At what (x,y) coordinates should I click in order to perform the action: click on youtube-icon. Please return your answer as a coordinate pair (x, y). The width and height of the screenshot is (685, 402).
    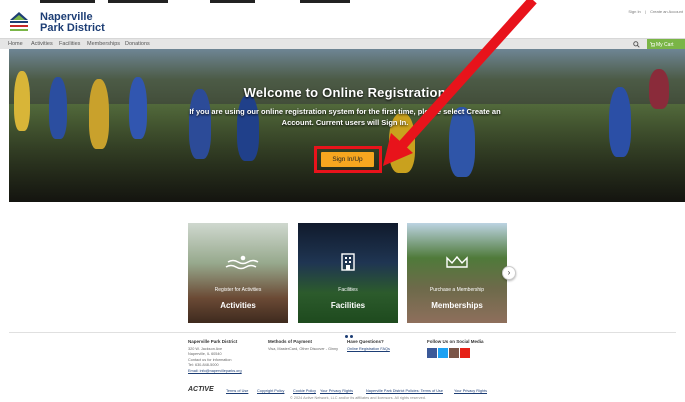
    Looking at the image, I should click on (465, 353).